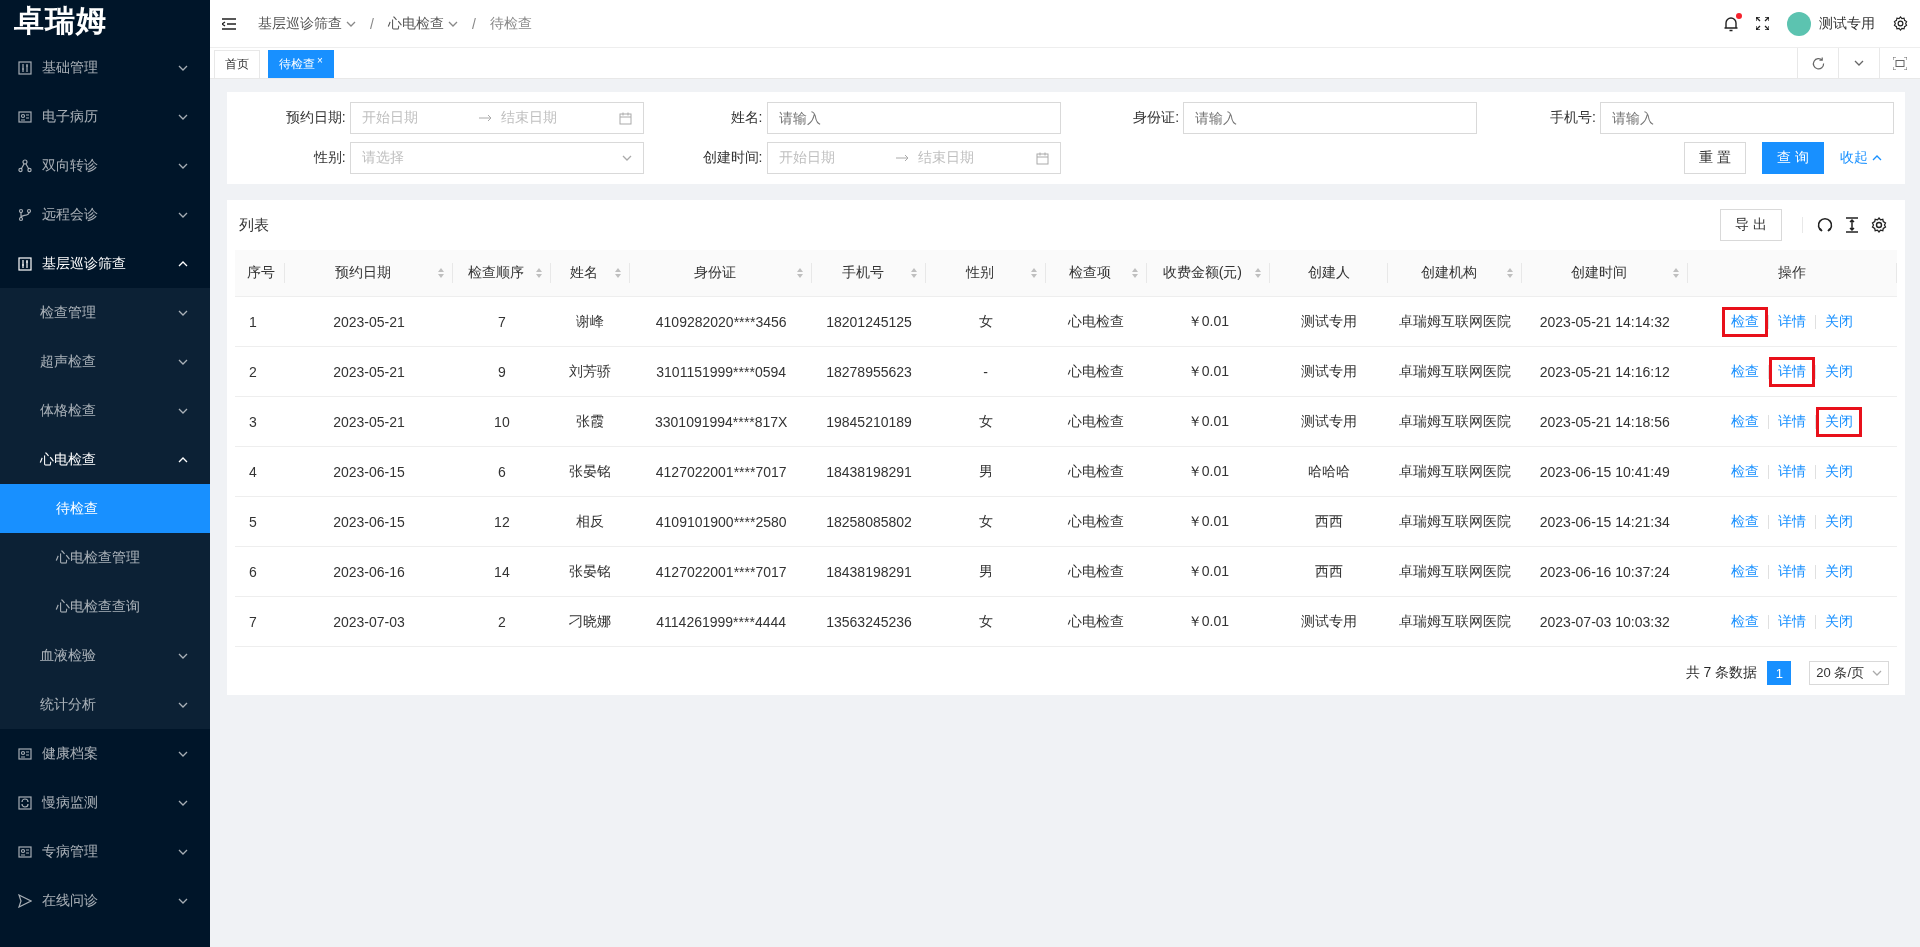 This screenshot has height=947, width=1920. What do you see at coordinates (422, 23) in the screenshot?
I see `breadcrumb-item: 心电检查` at bounding box center [422, 23].